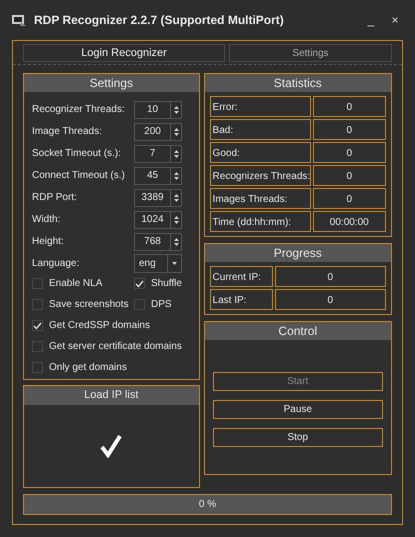 The image size is (415, 537). Describe the element at coordinates (124, 53) in the screenshot. I see `tab: Login Recognizer` at that location.